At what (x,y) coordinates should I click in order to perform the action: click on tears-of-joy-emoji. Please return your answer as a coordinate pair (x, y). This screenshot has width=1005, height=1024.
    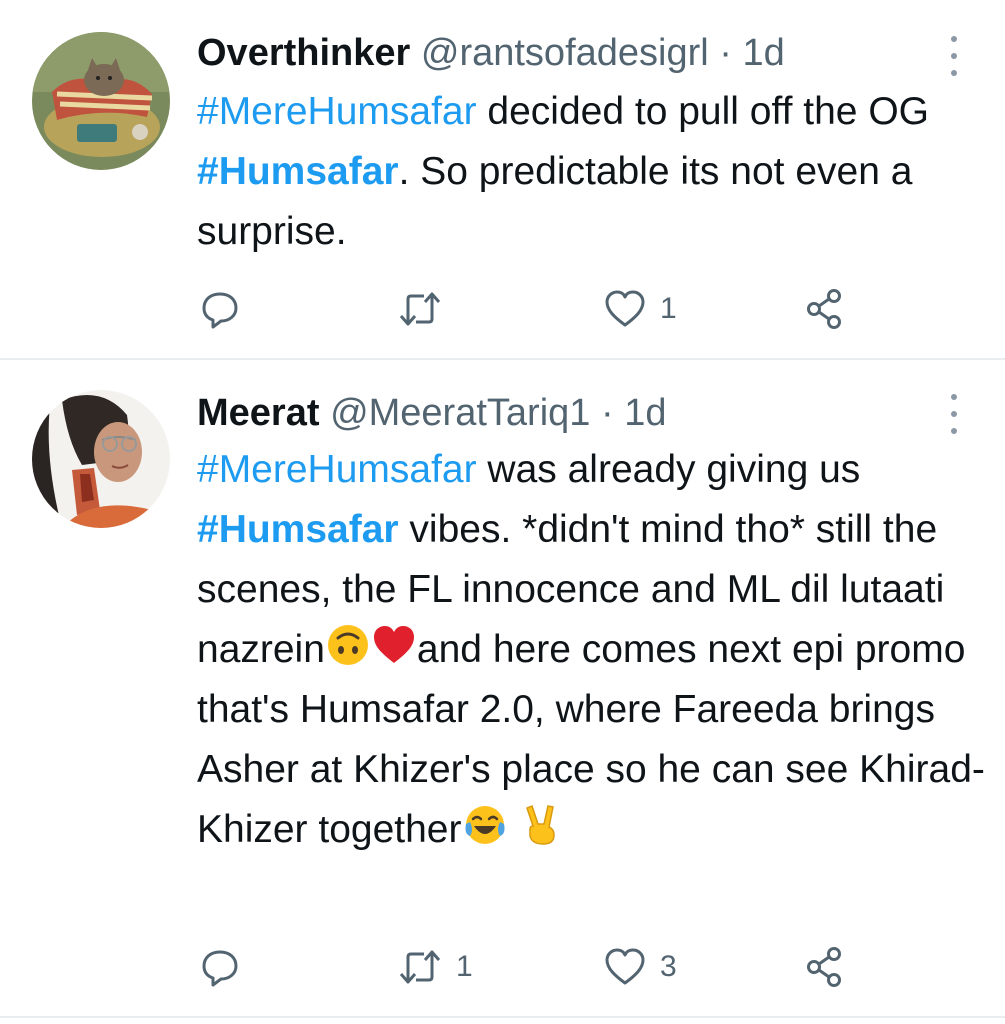
    Looking at the image, I should click on (485, 825).